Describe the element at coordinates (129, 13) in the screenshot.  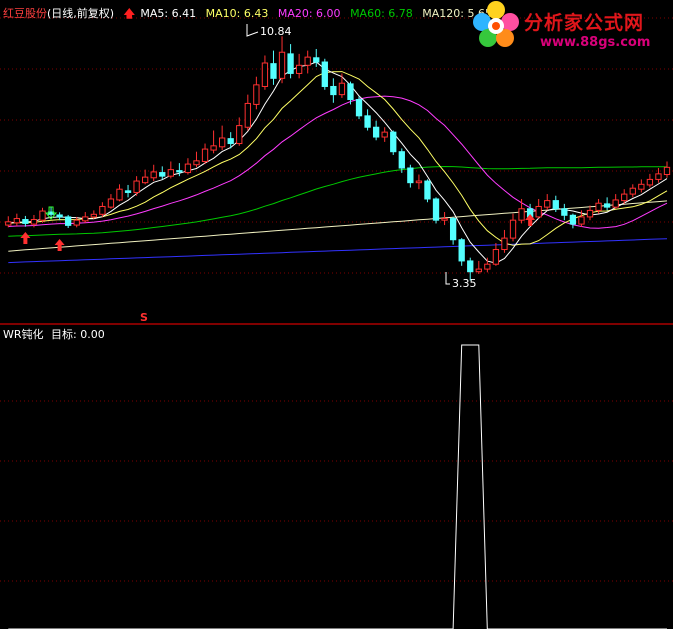
I see `up-arrow-icon: 🡅` at that location.